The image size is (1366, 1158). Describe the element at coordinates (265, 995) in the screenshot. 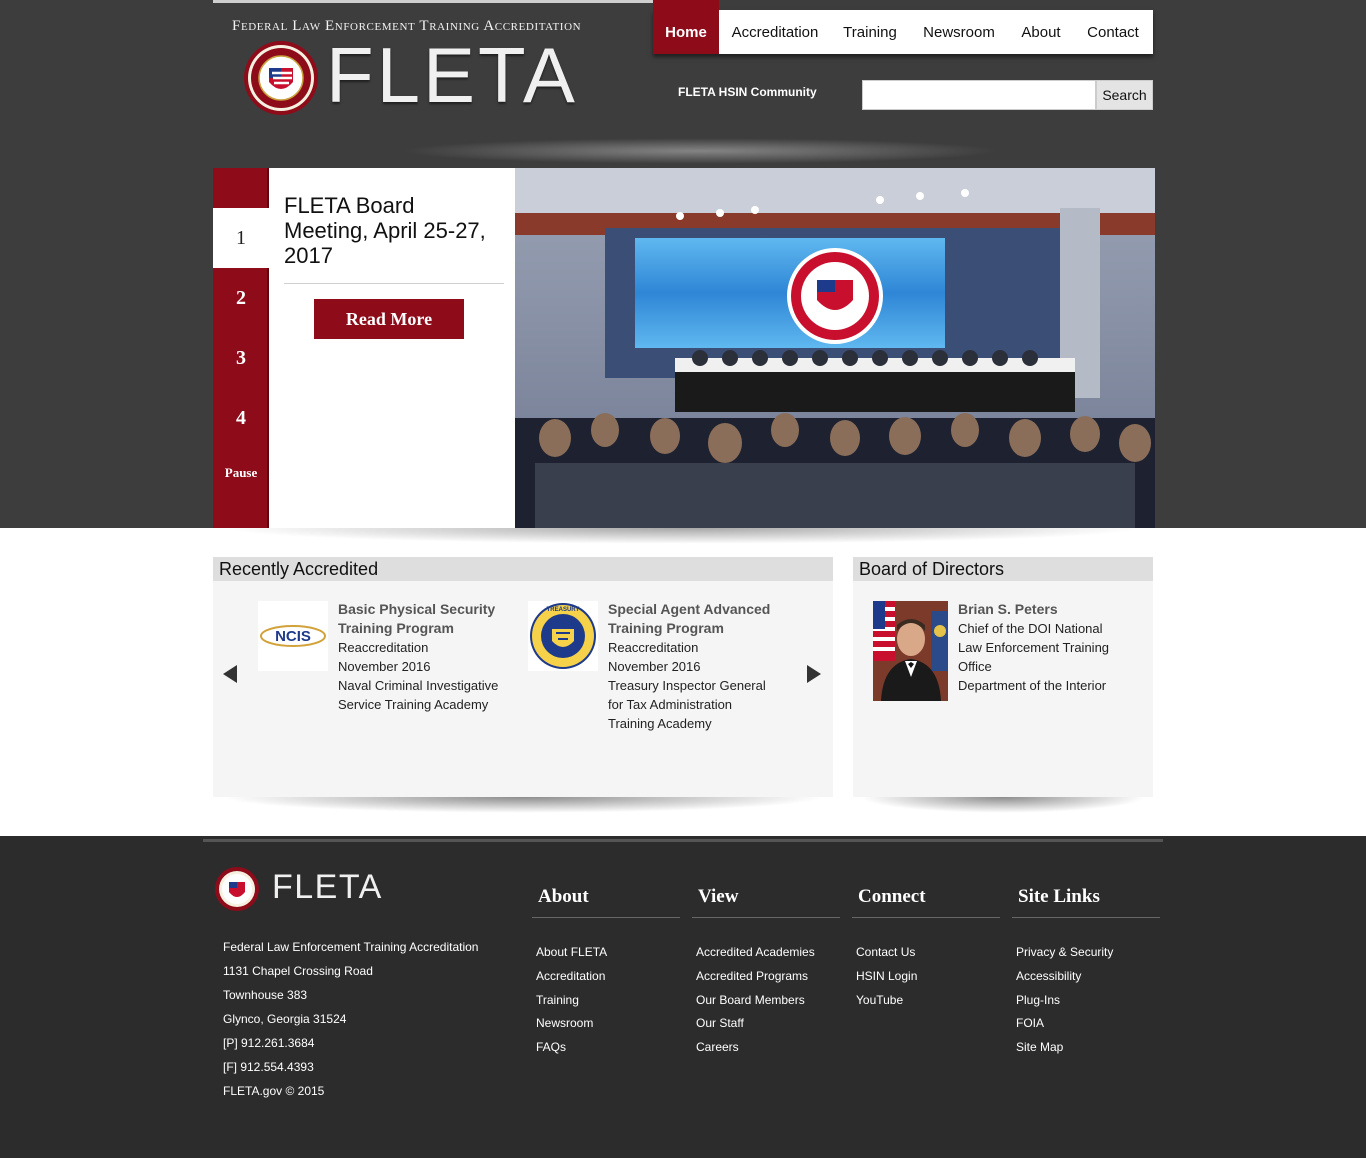

I see `footer-address-line: Townhouse 383` at that location.